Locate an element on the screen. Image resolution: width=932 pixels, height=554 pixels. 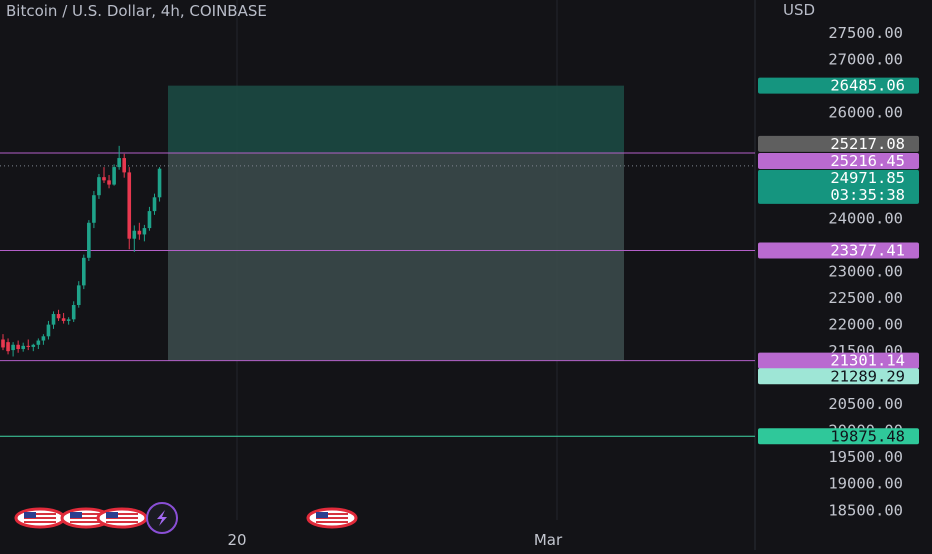
y-tick-label: 19000.00 is located at coordinates (865, 484).